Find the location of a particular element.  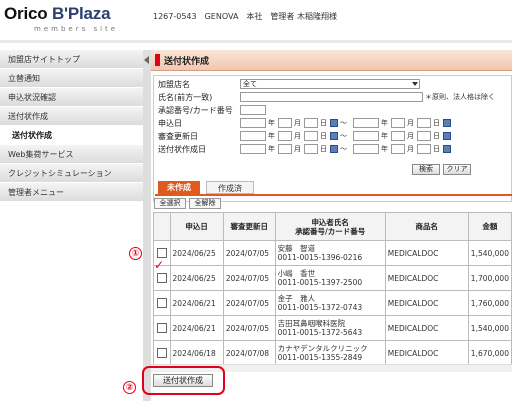

header-applicant: 申込者氏名 承認番号/カード番号 is located at coordinates (330, 226).